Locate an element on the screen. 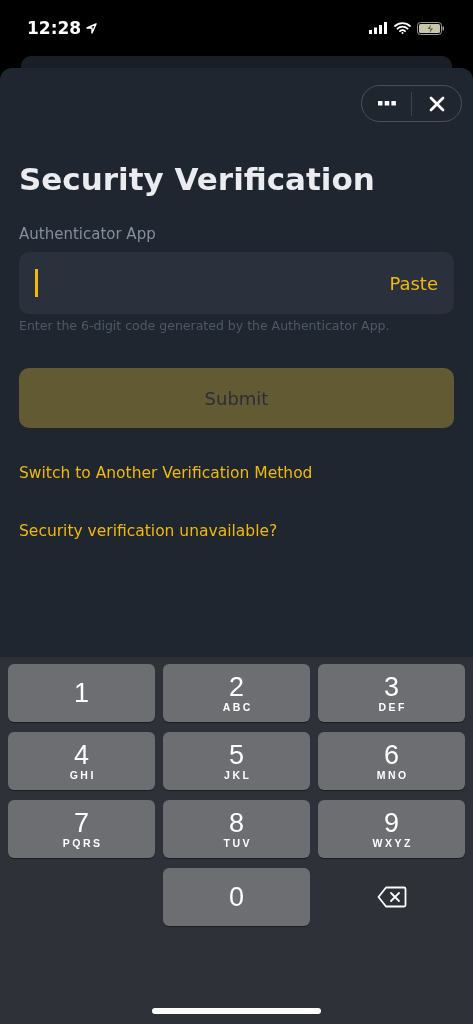 This screenshot has height=1024, width=473. location-arrow-icon is located at coordinates (92, 28).